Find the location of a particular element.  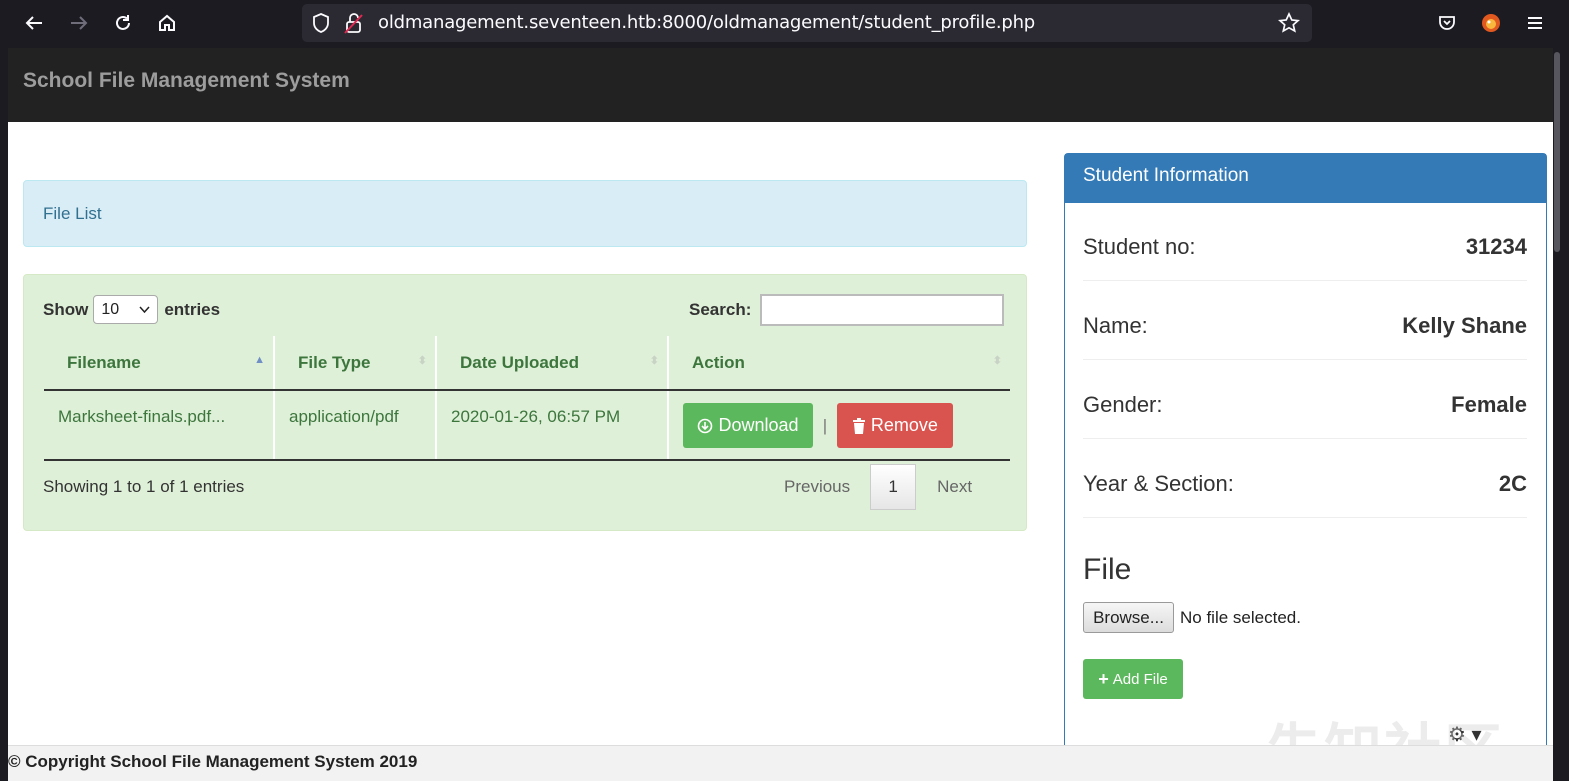

name-row: Name: Kelly Shane is located at coordinates (1305, 321).